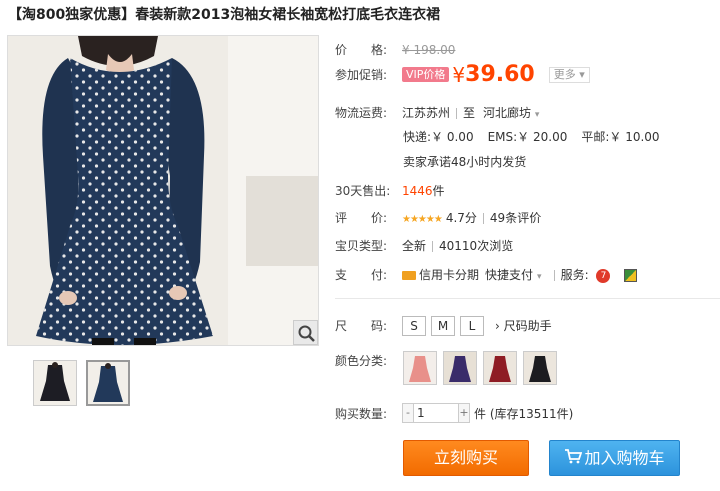 The image size is (720, 491). I want to click on size-helper-link: › 尺码助手, so click(523, 326).